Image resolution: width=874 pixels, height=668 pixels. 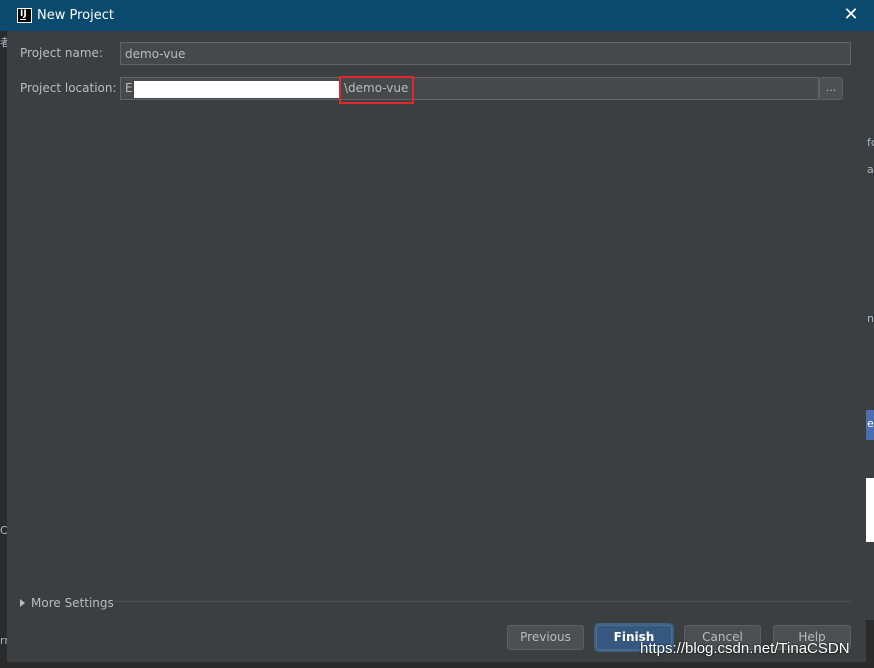 I want to click on project-name-label: Project name:, so click(x=61, y=53).